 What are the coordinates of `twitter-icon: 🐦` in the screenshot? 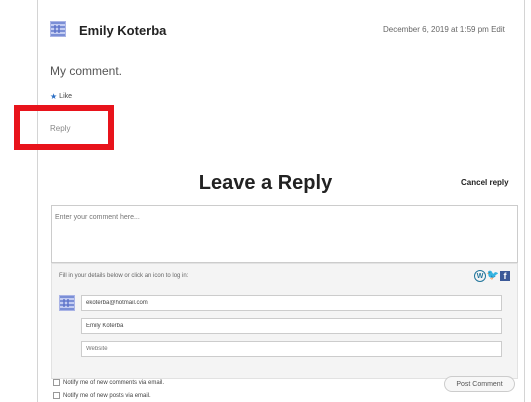 It's located at (493, 276).